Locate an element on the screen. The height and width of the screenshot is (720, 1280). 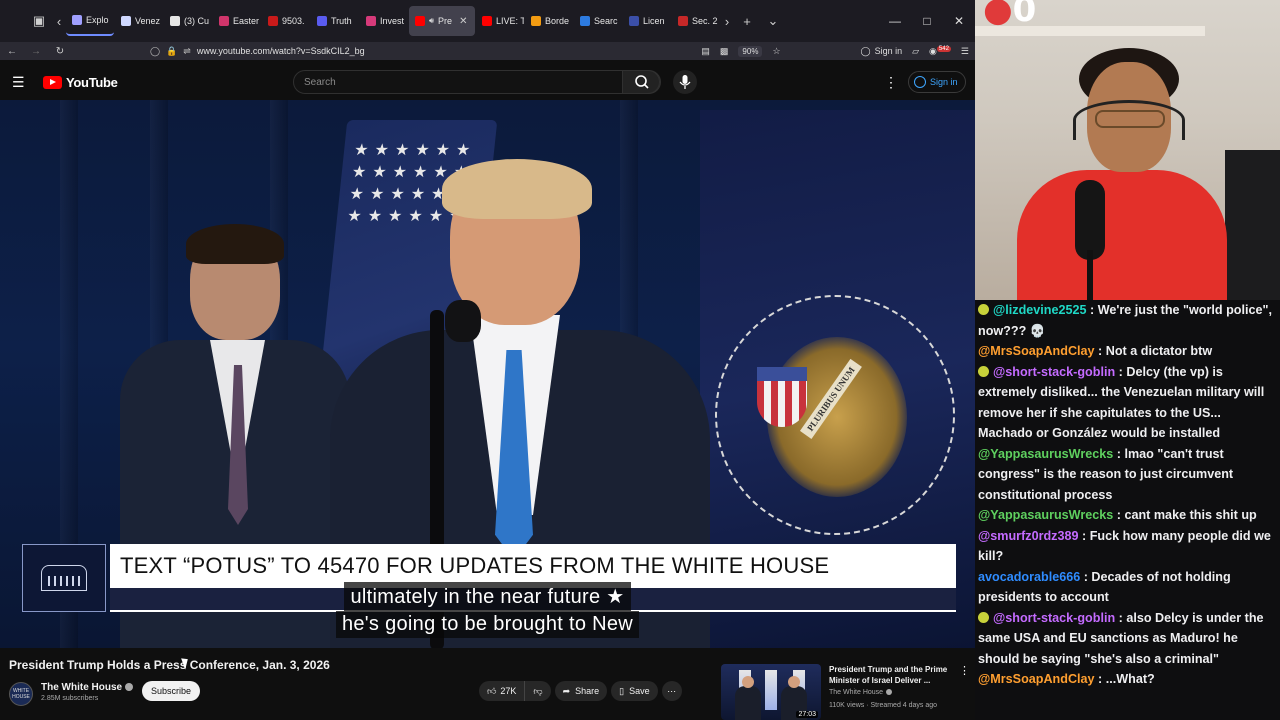
browser-tab: Venez is located at coordinates (139, 21).